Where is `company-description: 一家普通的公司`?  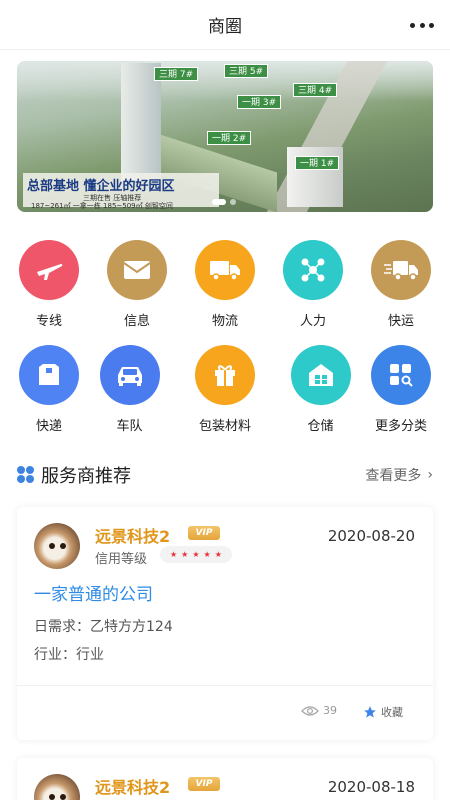
company-description: 一家普通的公司 is located at coordinates (93, 595).